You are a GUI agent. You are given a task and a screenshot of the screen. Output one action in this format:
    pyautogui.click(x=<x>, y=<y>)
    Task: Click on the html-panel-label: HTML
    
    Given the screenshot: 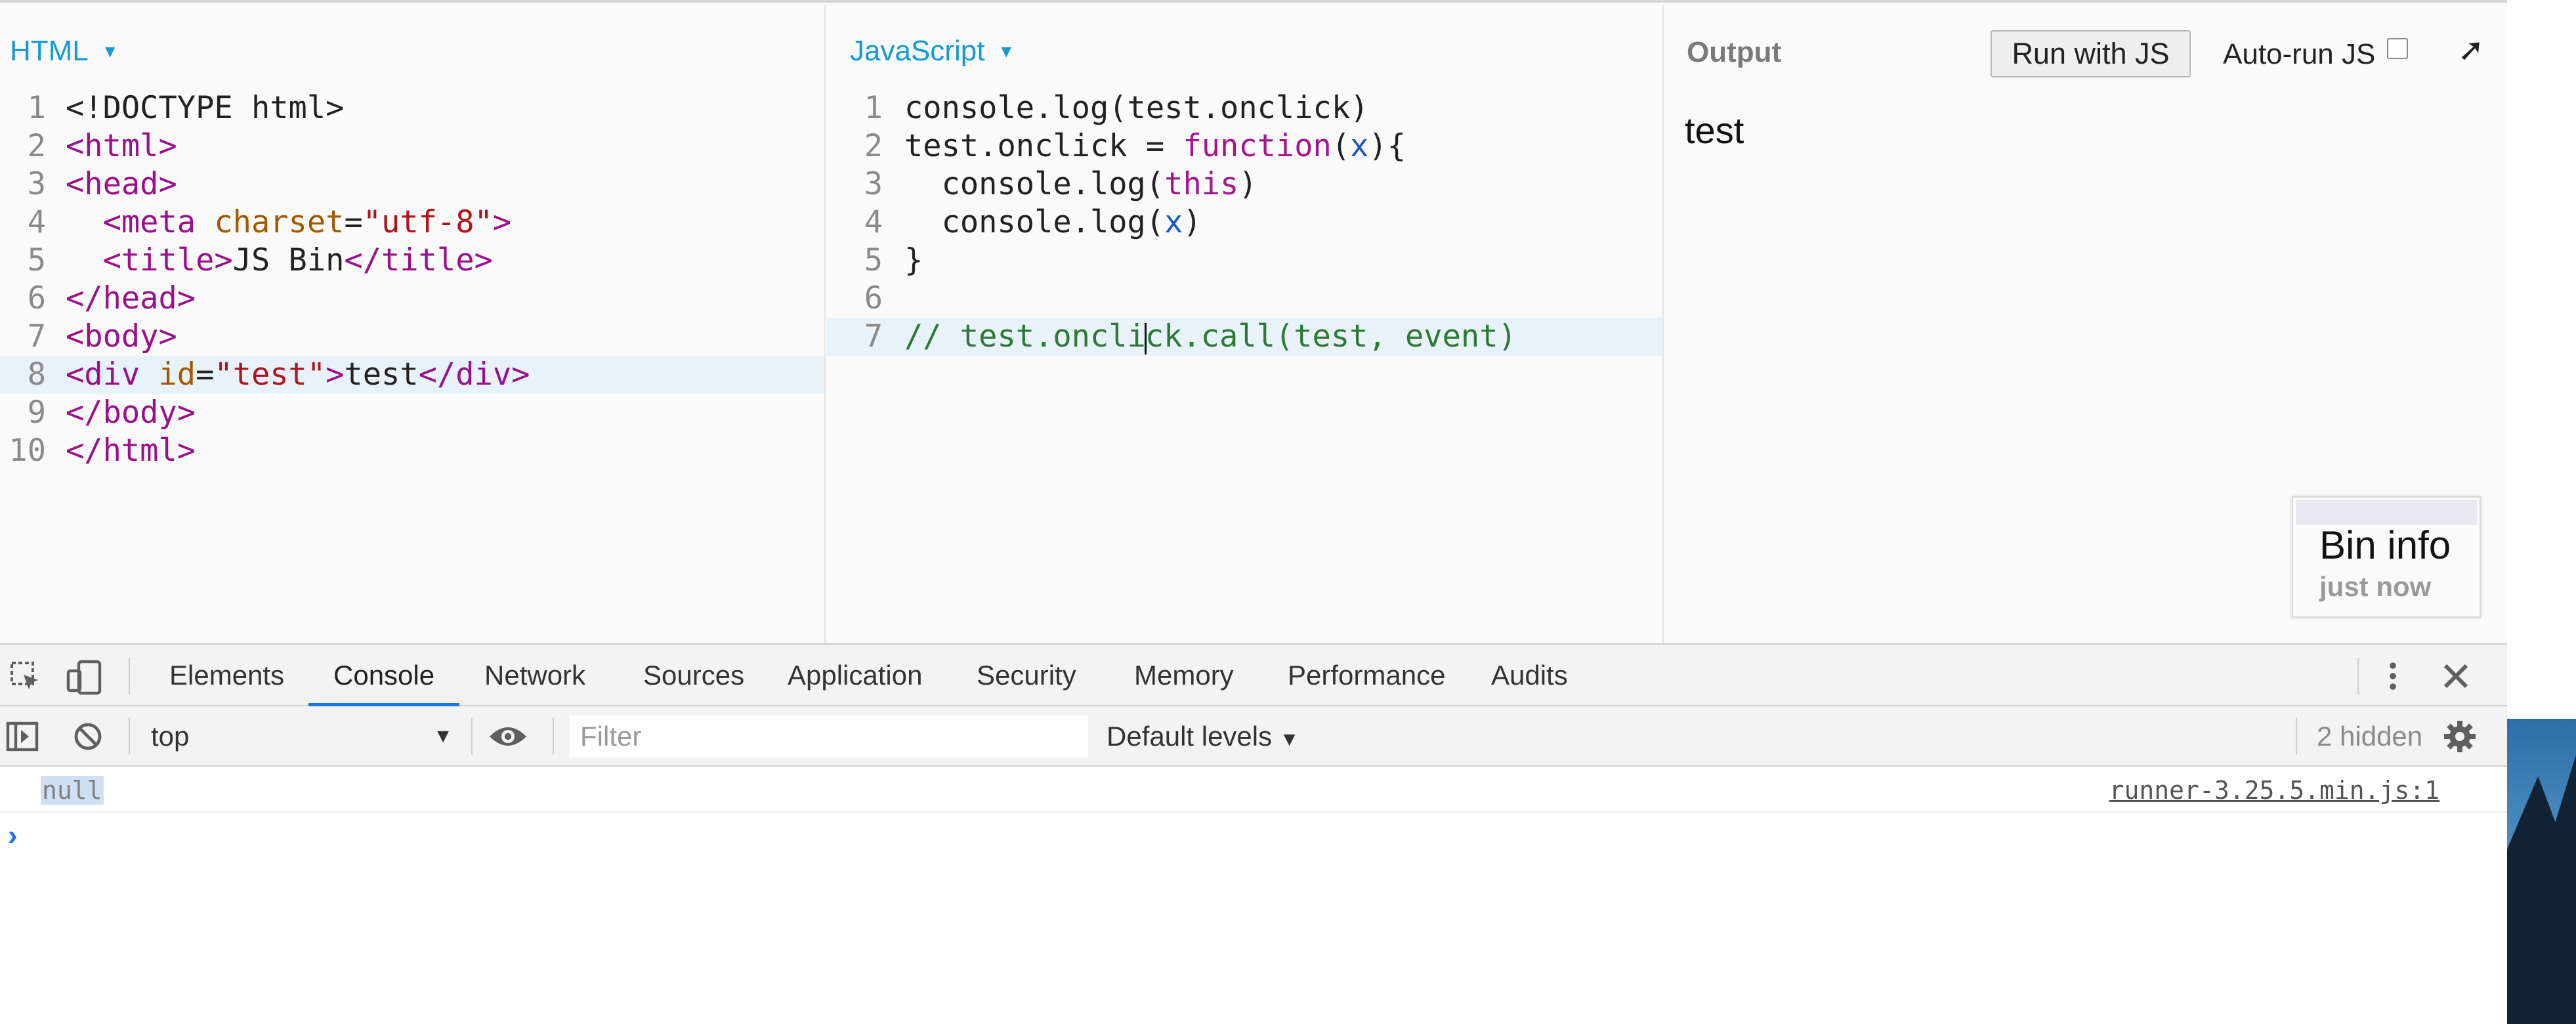 What is the action you would take?
    pyautogui.click(x=49, y=51)
    